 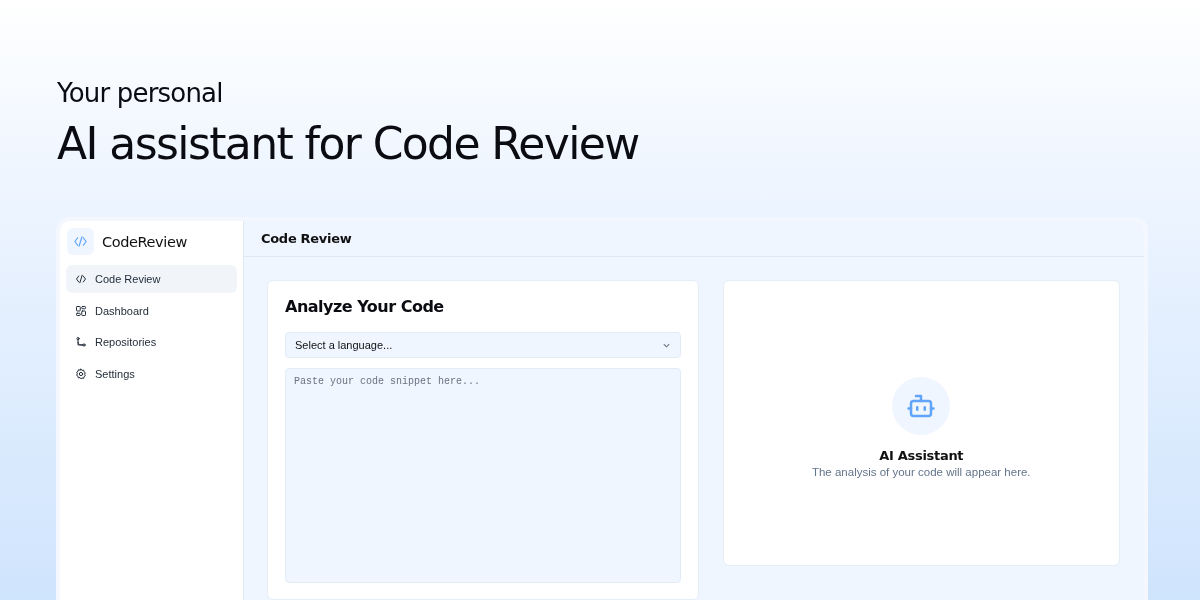 I want to click on sidebar-item: Dashboard, so click(x=151, y=310).